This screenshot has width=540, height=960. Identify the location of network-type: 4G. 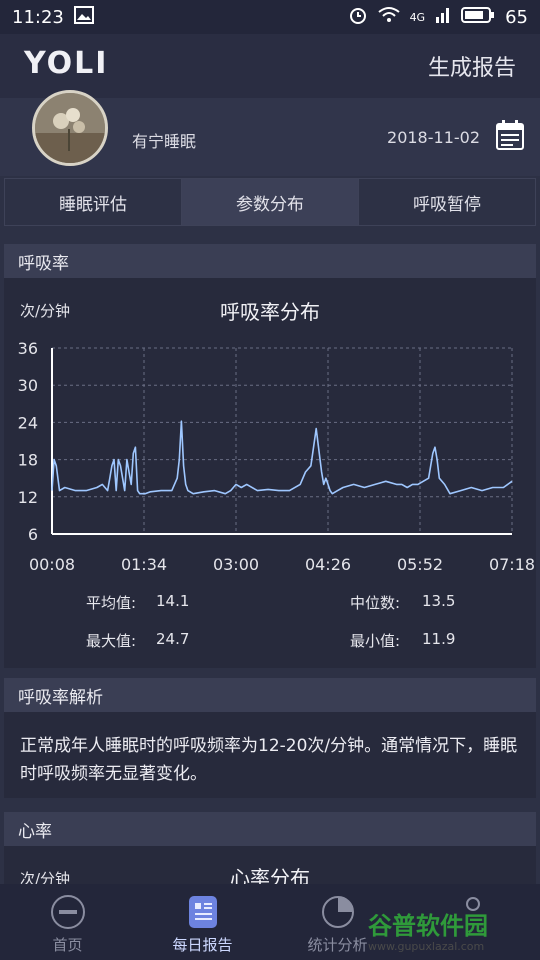
(417, 17).